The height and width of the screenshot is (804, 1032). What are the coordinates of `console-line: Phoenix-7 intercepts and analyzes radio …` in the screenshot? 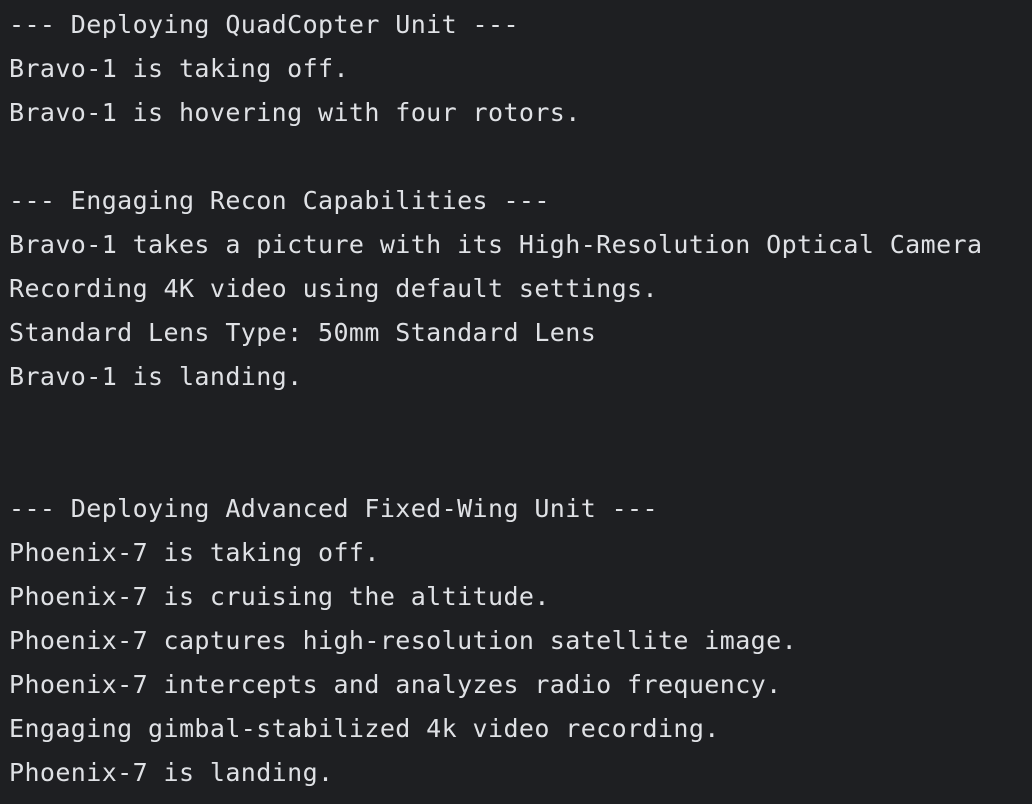 It's located at (395, 684).